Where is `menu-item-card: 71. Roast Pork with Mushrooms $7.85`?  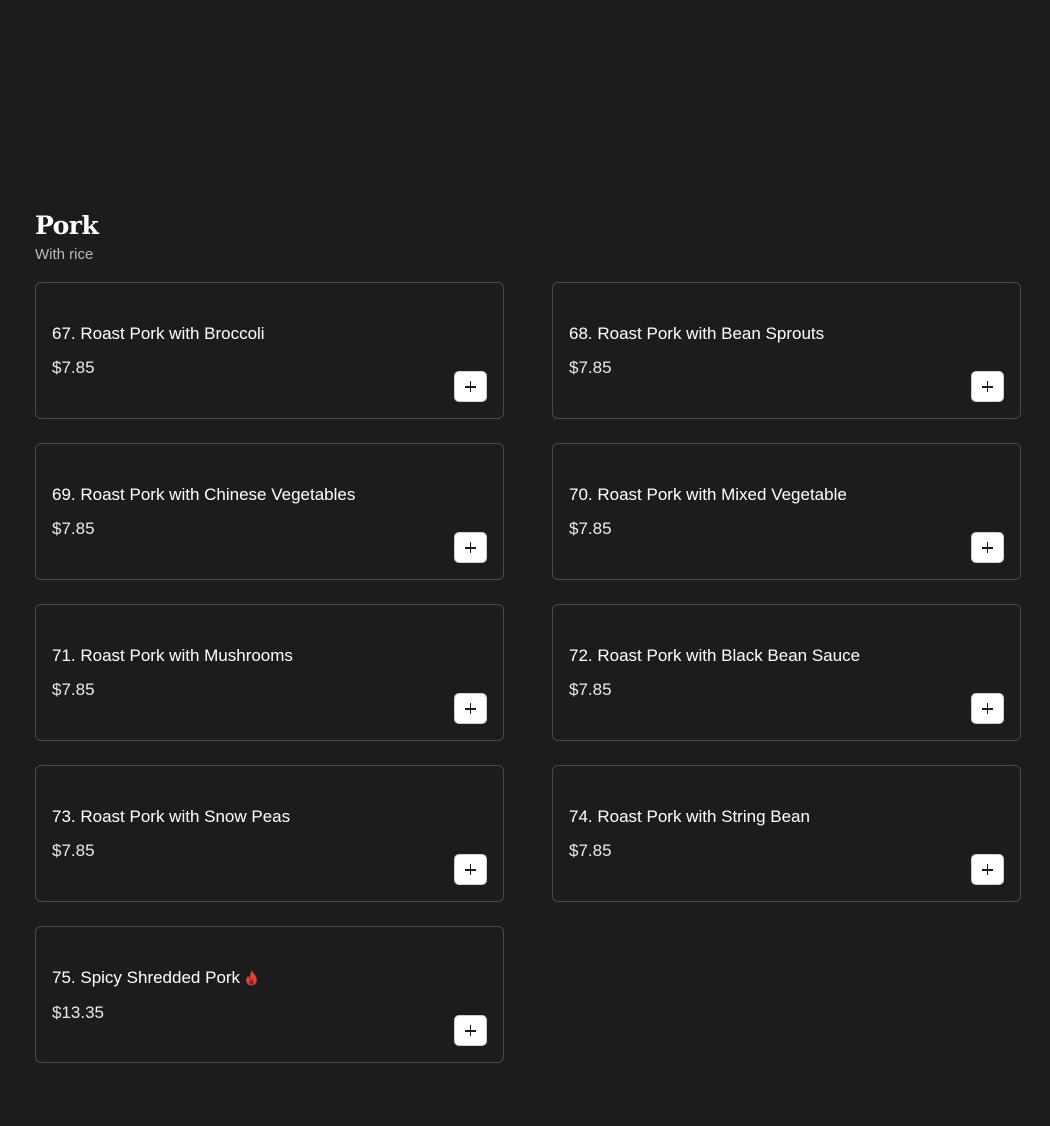 menu-item-card: 71. Roast Pork with Mushrooms $7.85 is located at coordinates (269, 672).